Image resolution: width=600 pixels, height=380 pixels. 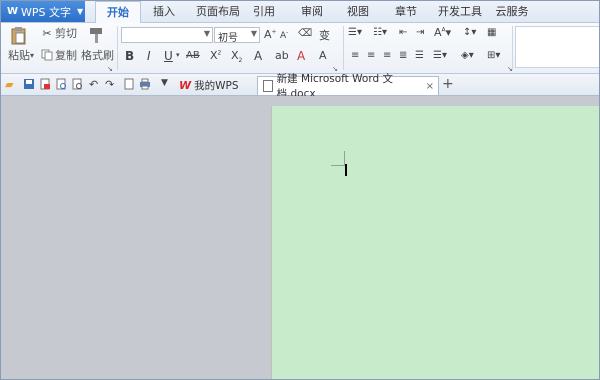 I want to click on strikethrough-icon: AB, so click(x=193, y=55).